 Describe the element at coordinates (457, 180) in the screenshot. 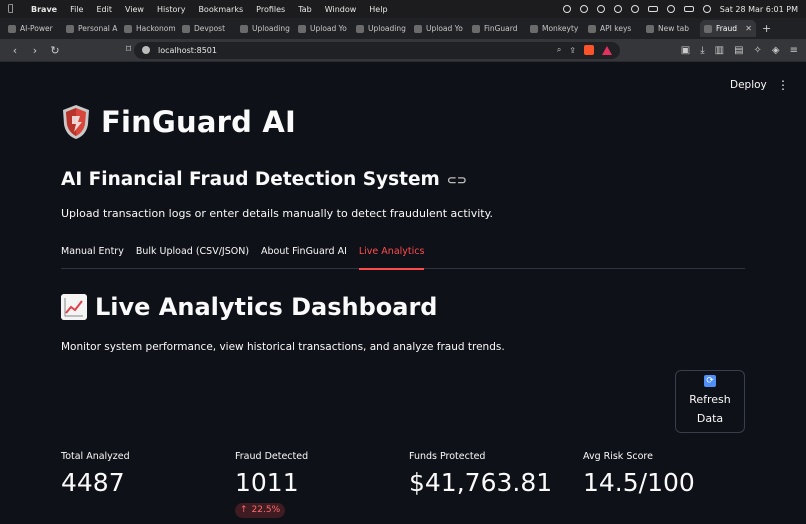

I see `anchor-link-icon: ⊂⊃` at that location.